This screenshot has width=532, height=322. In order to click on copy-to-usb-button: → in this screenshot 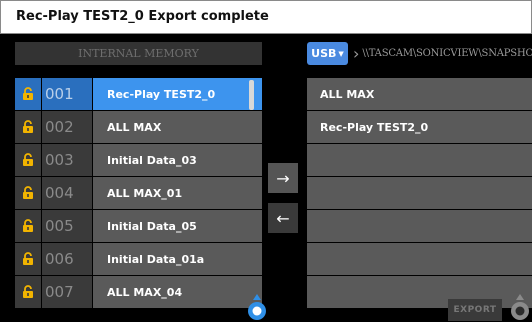, I will do `click(283, 178)`.